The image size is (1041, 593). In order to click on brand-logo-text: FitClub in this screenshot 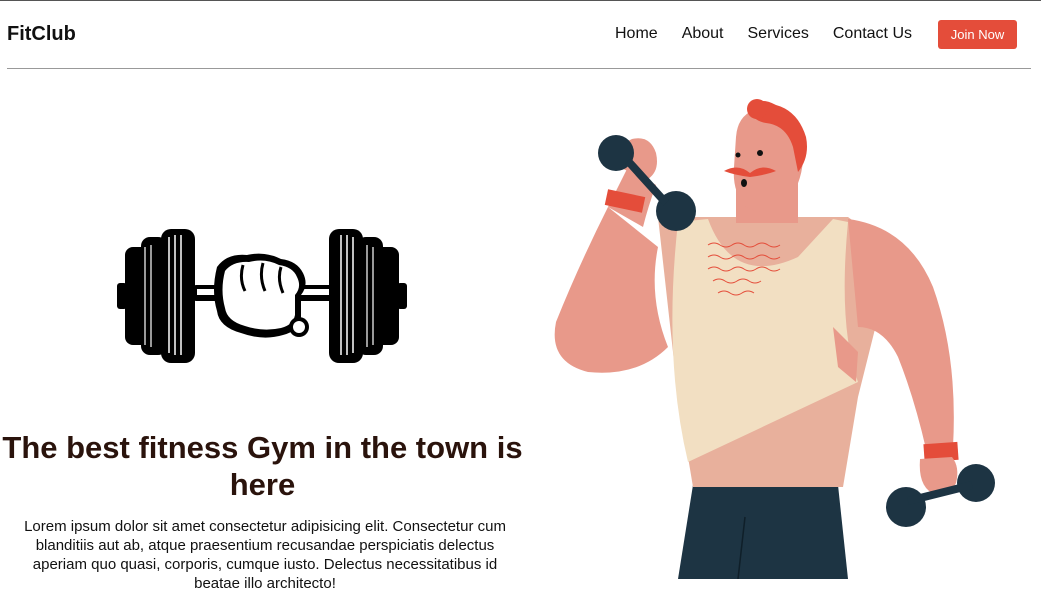, I will do `click(41, 34)`.